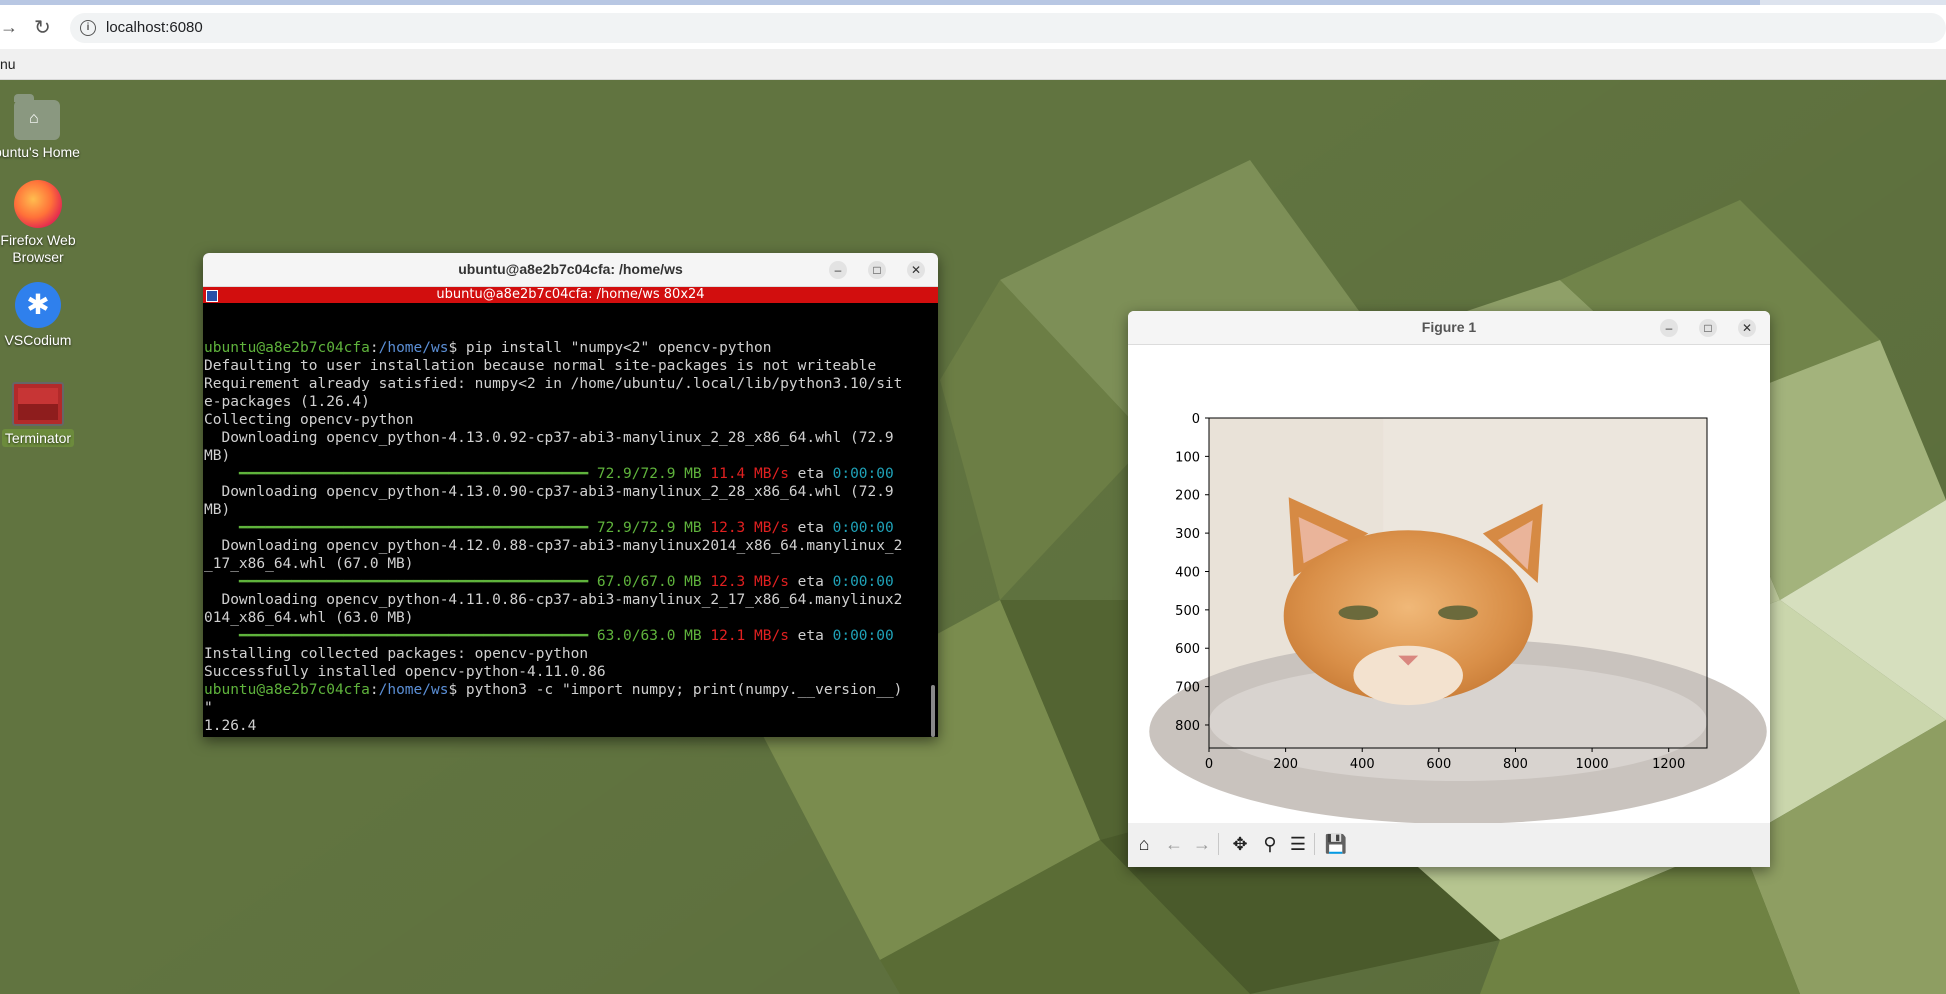 This screenshot has height=994, width=1946. Describe the element at coordinates (1668, 764) in the screenshot. I see `x-tick-label: 1200` at that location.